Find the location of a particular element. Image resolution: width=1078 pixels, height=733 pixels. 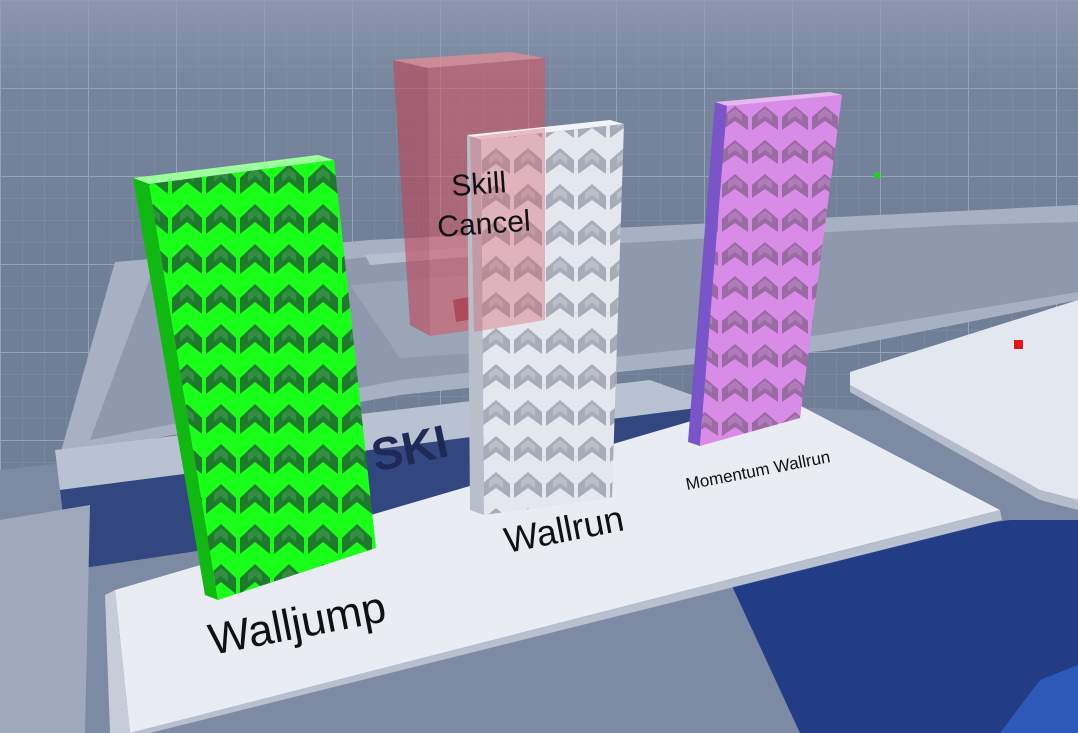

skill-cancel-label-line2: Cancel is located at coordinates (483, 224).